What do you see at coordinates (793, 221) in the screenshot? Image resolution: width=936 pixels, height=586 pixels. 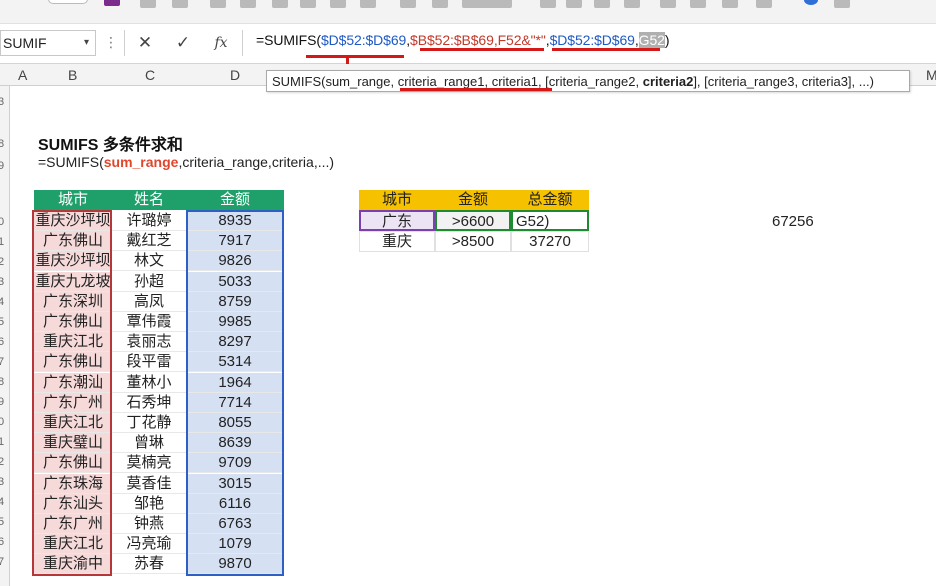 I see `result-value: 67256` at bounding box center [793, 221].